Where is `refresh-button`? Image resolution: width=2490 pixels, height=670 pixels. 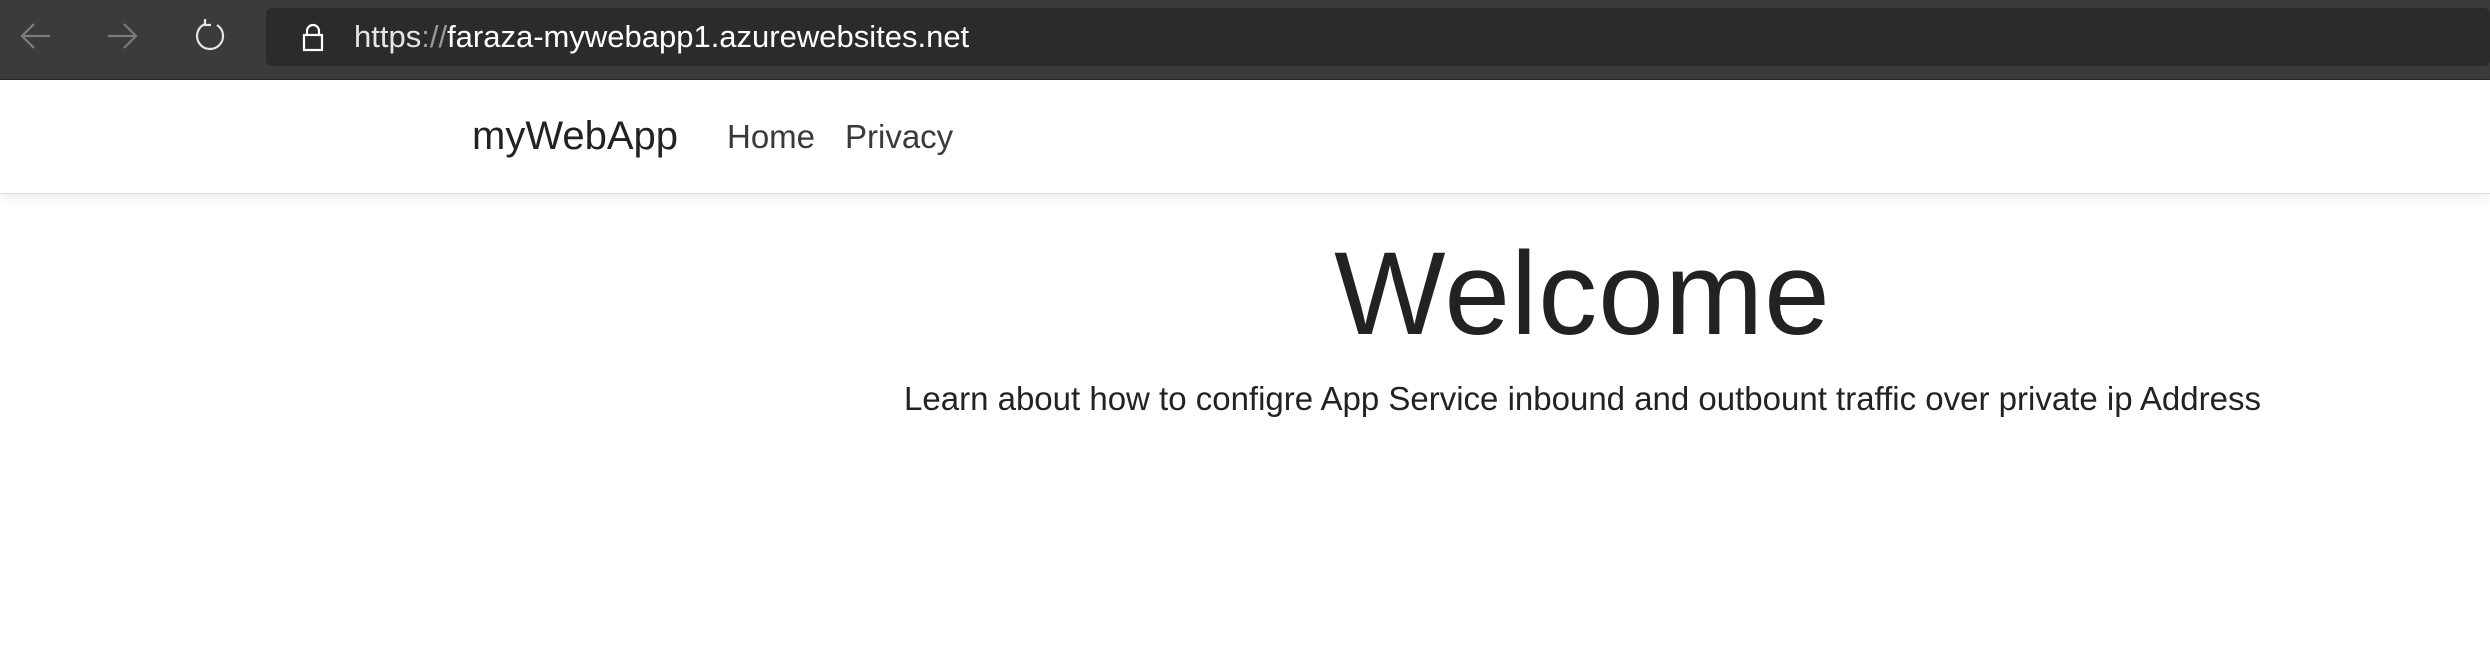 refresh-button is located at coordinates (210, 36).